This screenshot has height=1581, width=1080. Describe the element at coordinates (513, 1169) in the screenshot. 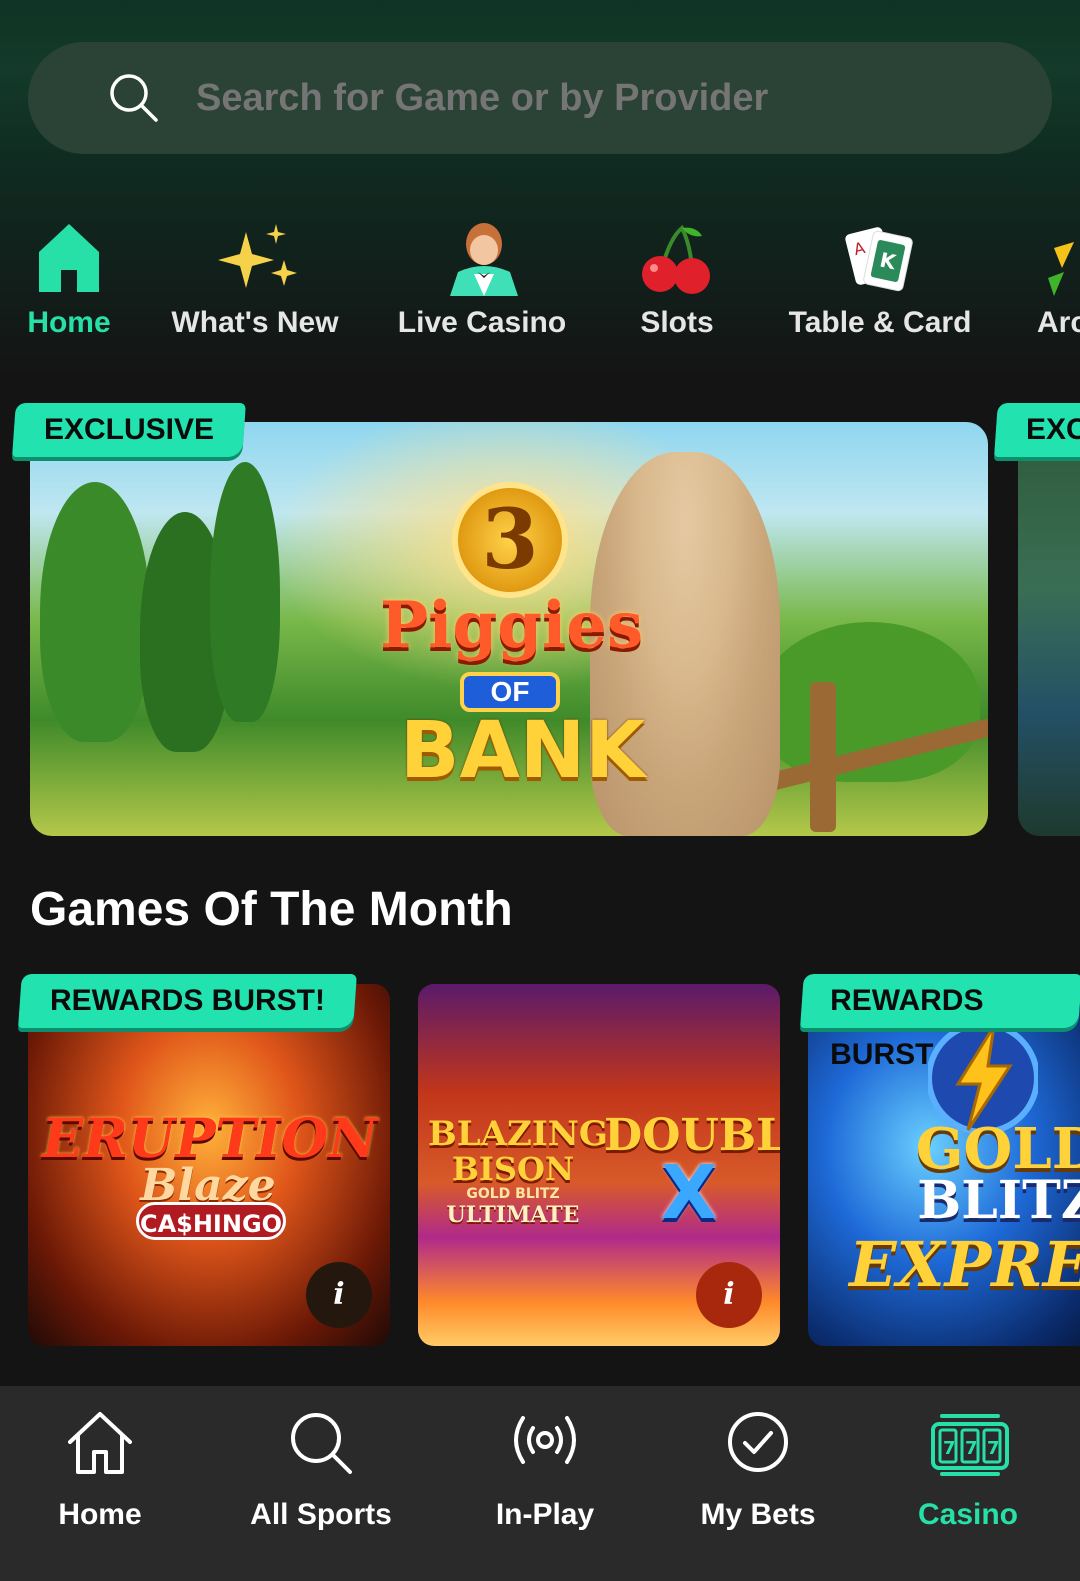

I see `game-title: BISON` at that location.